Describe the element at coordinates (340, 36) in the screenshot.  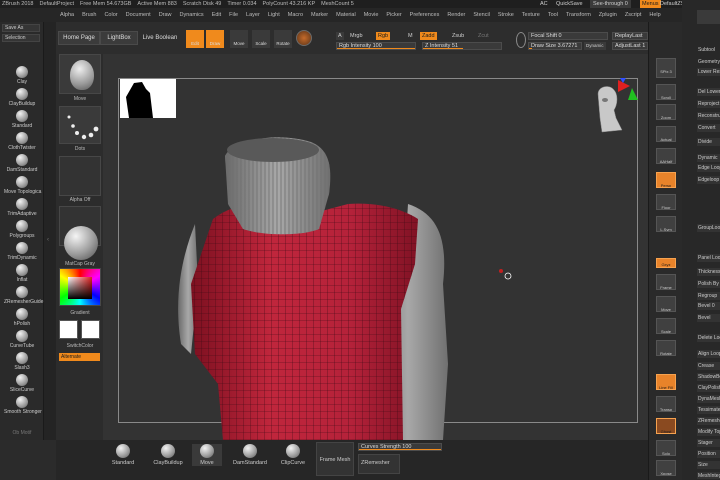
I see `a-button: A` at that location.